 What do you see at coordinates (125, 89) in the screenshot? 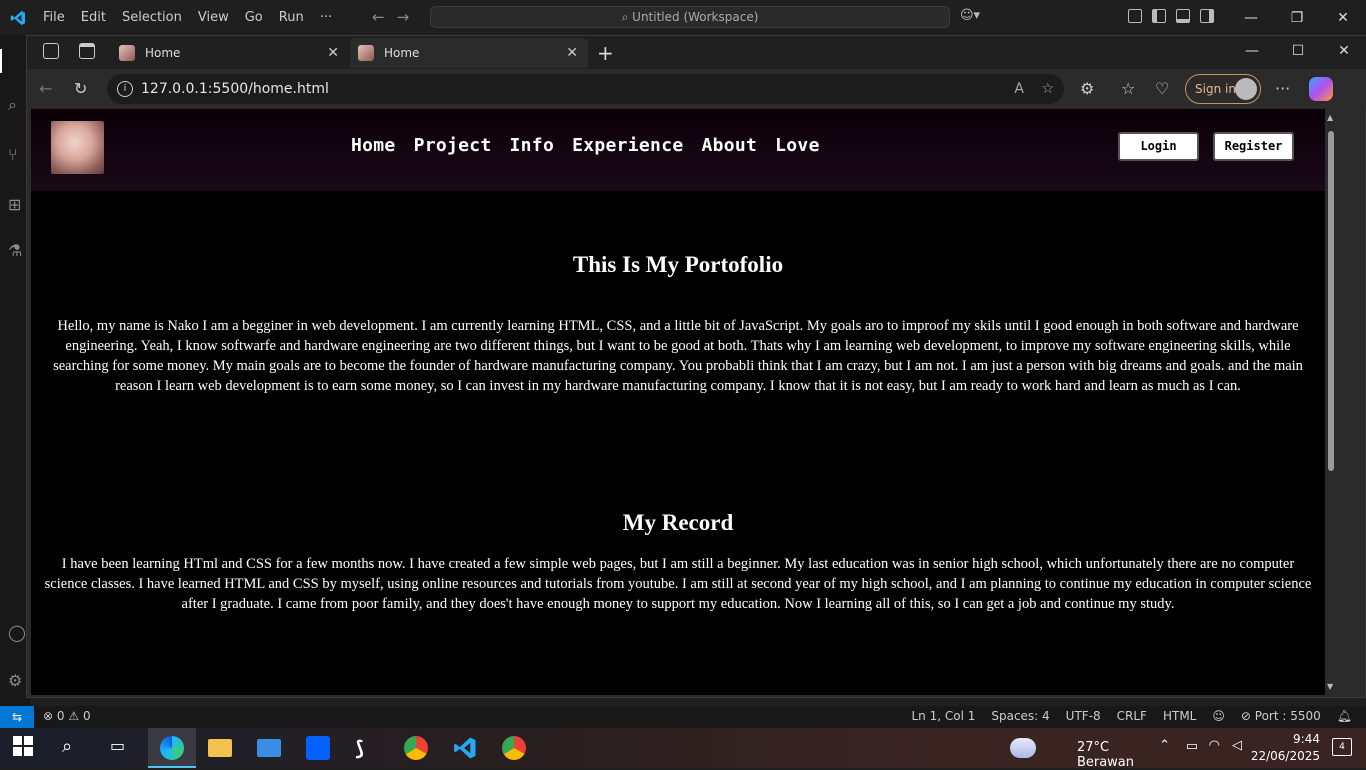
I see `site-info-icon: i` at bounding box center [125, 89].